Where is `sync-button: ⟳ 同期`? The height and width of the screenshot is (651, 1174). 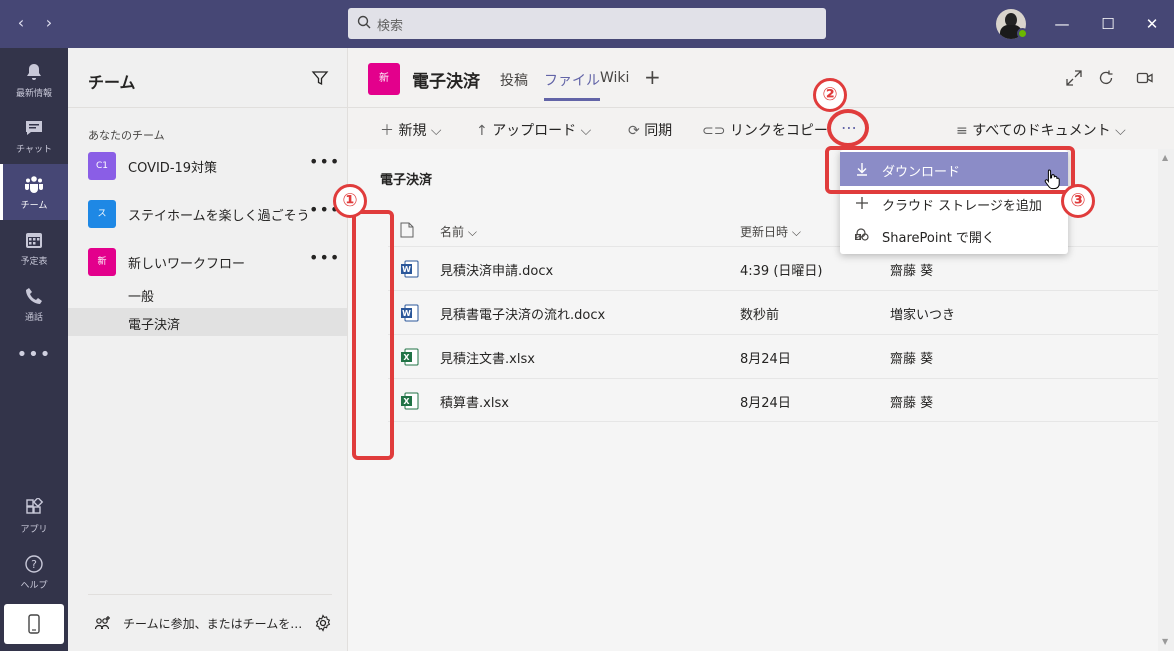 sync-button: ⟳ 同期 is located at coordinates (650, 130).